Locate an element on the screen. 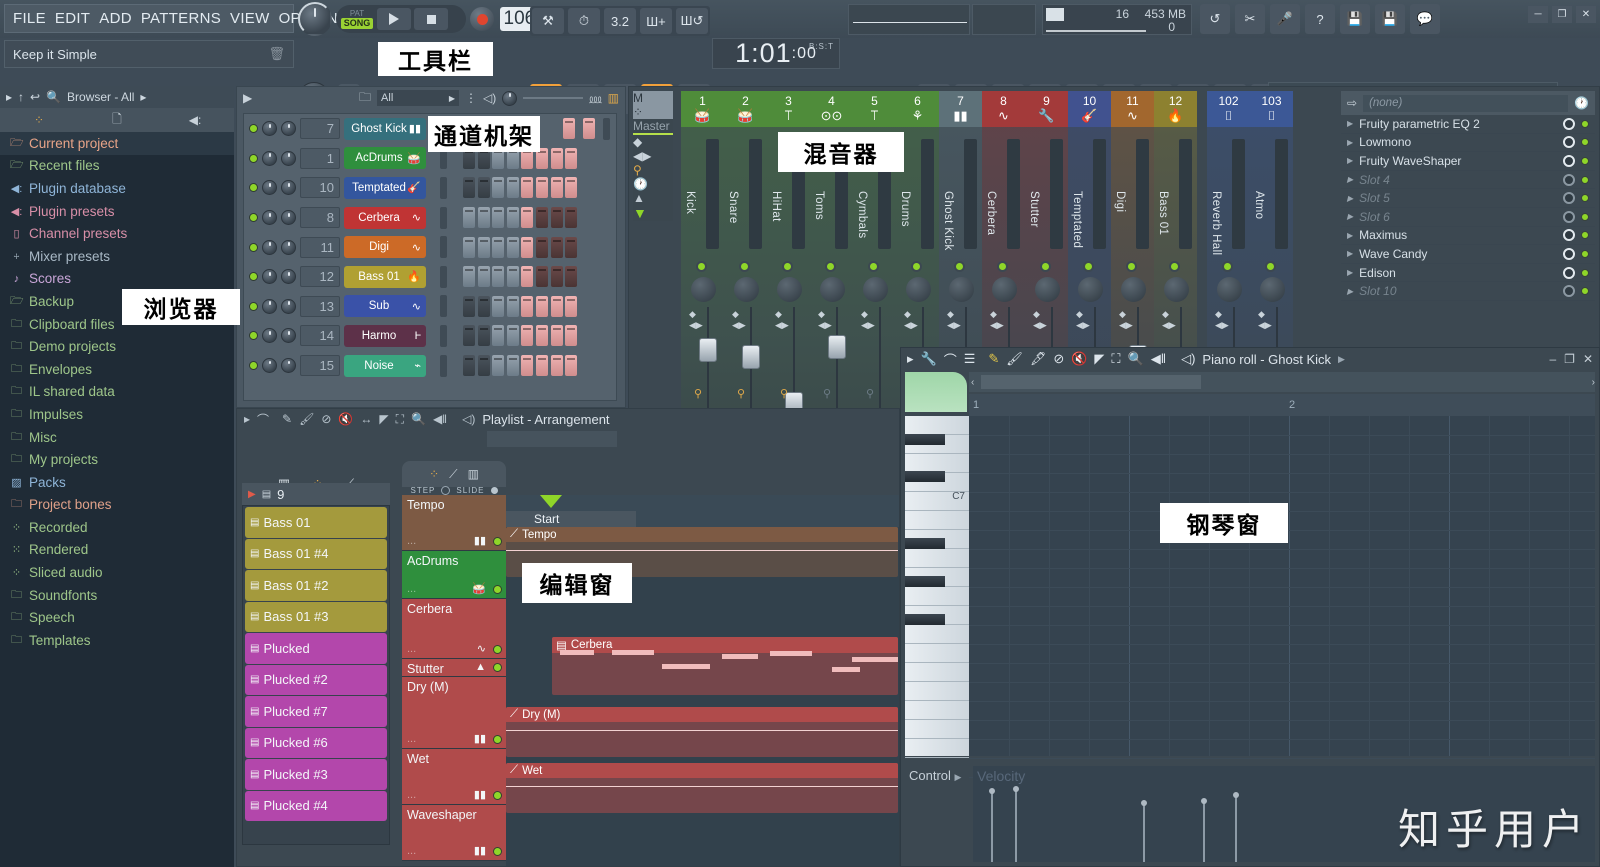 Image resolution: width=1600 pixels, height=867 pixels. pr-maximize-button: ❐ is located at coordinates (1569, 359).